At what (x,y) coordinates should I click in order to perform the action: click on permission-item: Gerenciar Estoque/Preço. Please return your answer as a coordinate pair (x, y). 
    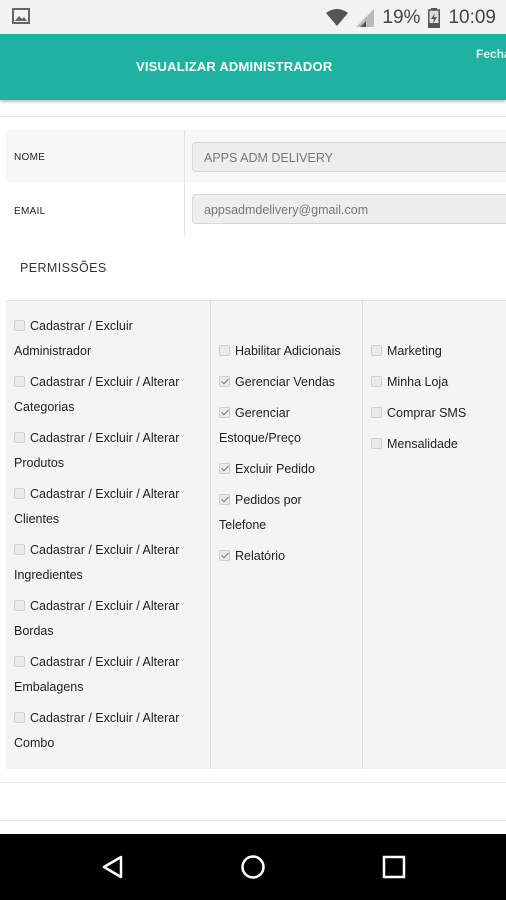
    Looking at the image, I should click on (260, 426).